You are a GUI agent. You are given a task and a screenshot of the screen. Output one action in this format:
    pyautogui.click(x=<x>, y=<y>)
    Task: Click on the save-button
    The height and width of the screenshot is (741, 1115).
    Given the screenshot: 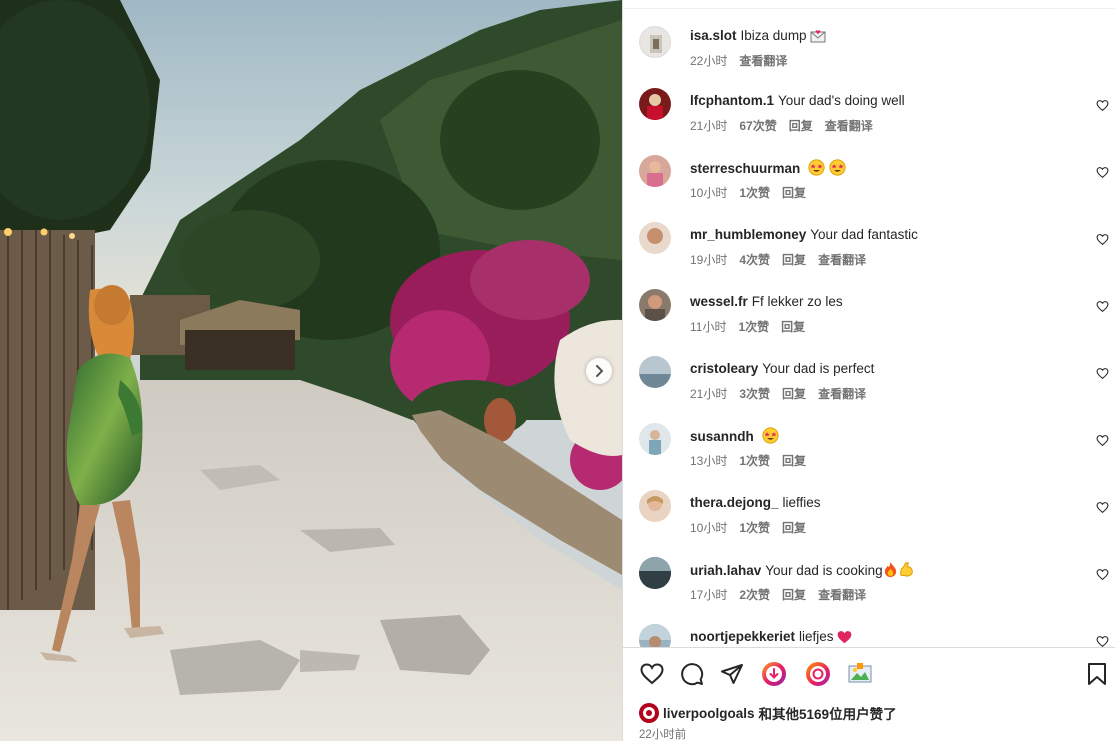 What is the action you would take?
    pyautogui.click(x=1097, y=674)
    